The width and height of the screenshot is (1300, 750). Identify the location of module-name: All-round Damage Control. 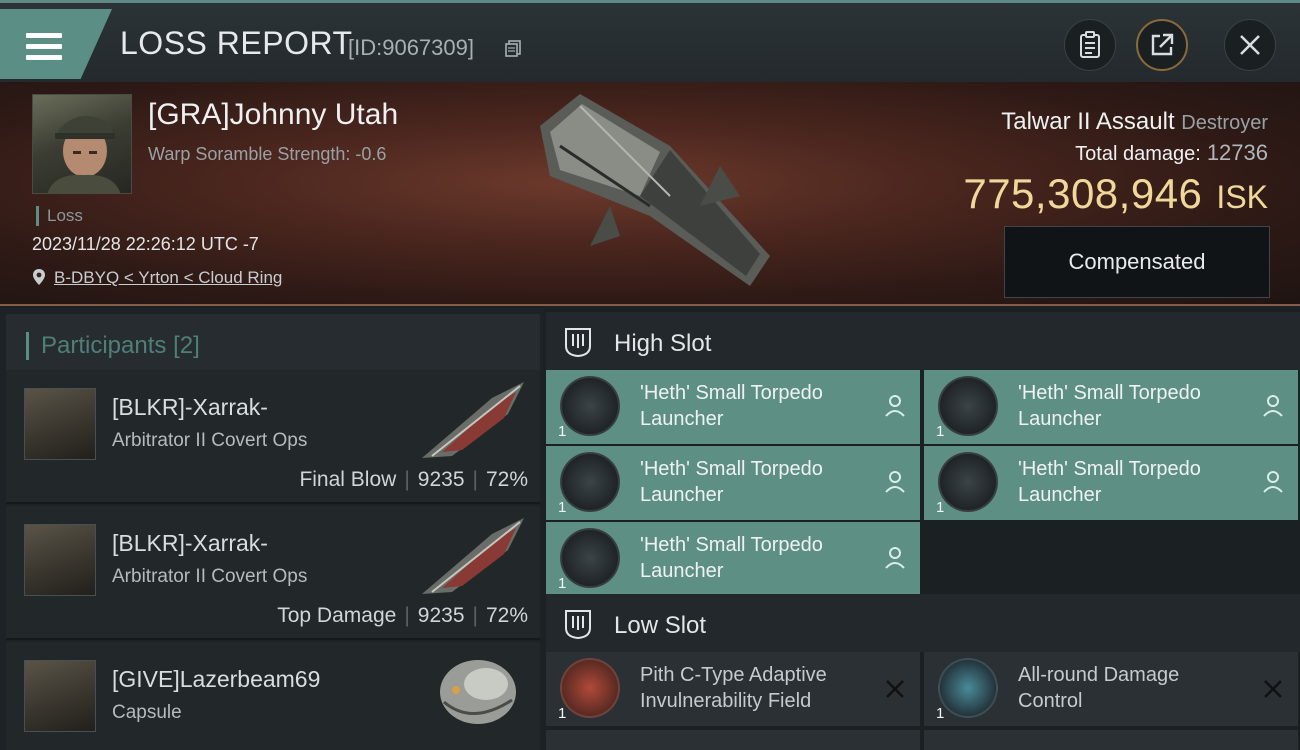
(1099, 688).